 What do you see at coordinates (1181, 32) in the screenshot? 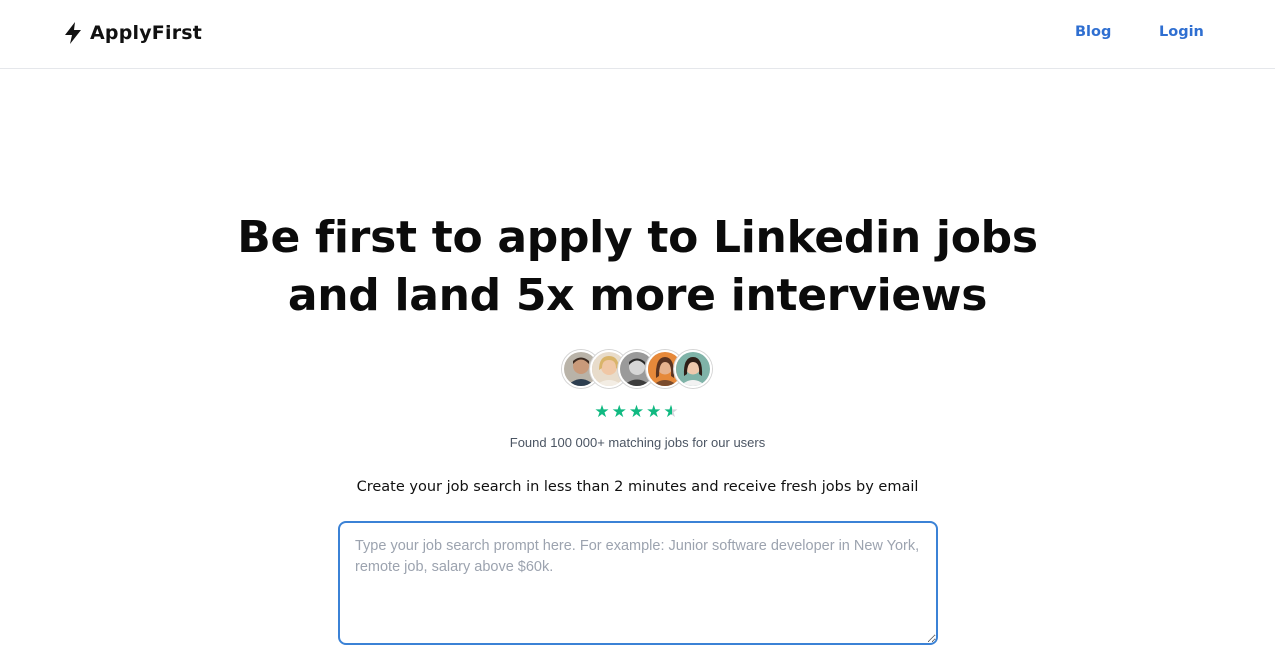
I see `nav-login-link: Login` at bounding box center [1181, 32].